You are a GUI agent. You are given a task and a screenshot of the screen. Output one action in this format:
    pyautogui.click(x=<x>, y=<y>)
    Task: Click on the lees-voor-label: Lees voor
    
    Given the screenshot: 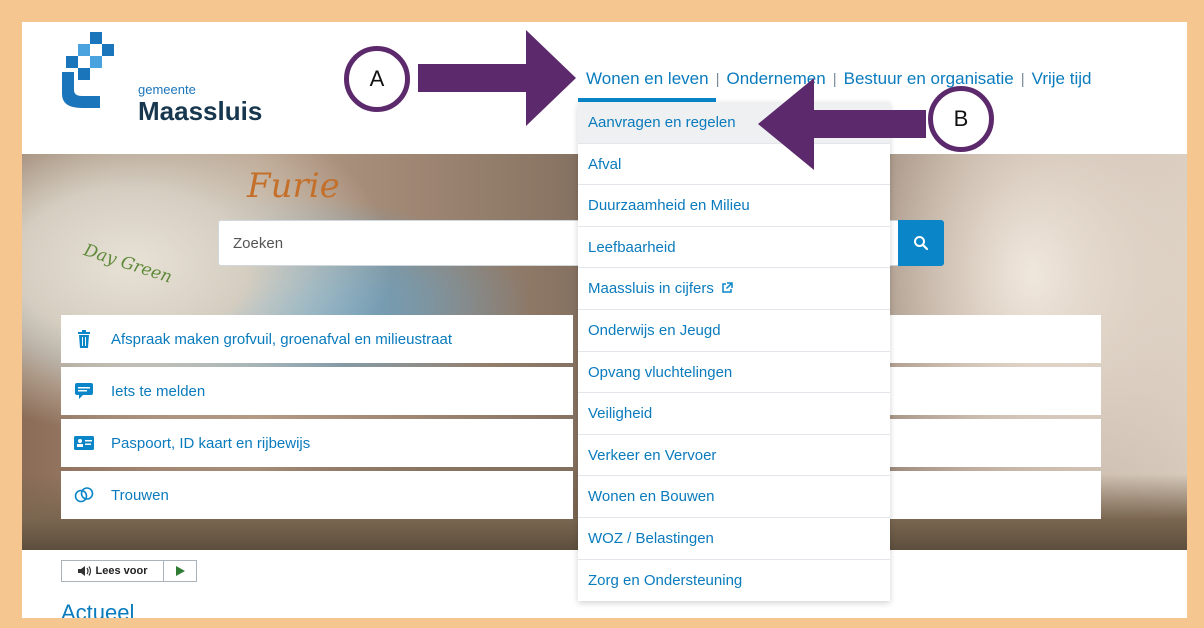 What is the action you would take?
    pyautogui.click(x=121, y=571)
    